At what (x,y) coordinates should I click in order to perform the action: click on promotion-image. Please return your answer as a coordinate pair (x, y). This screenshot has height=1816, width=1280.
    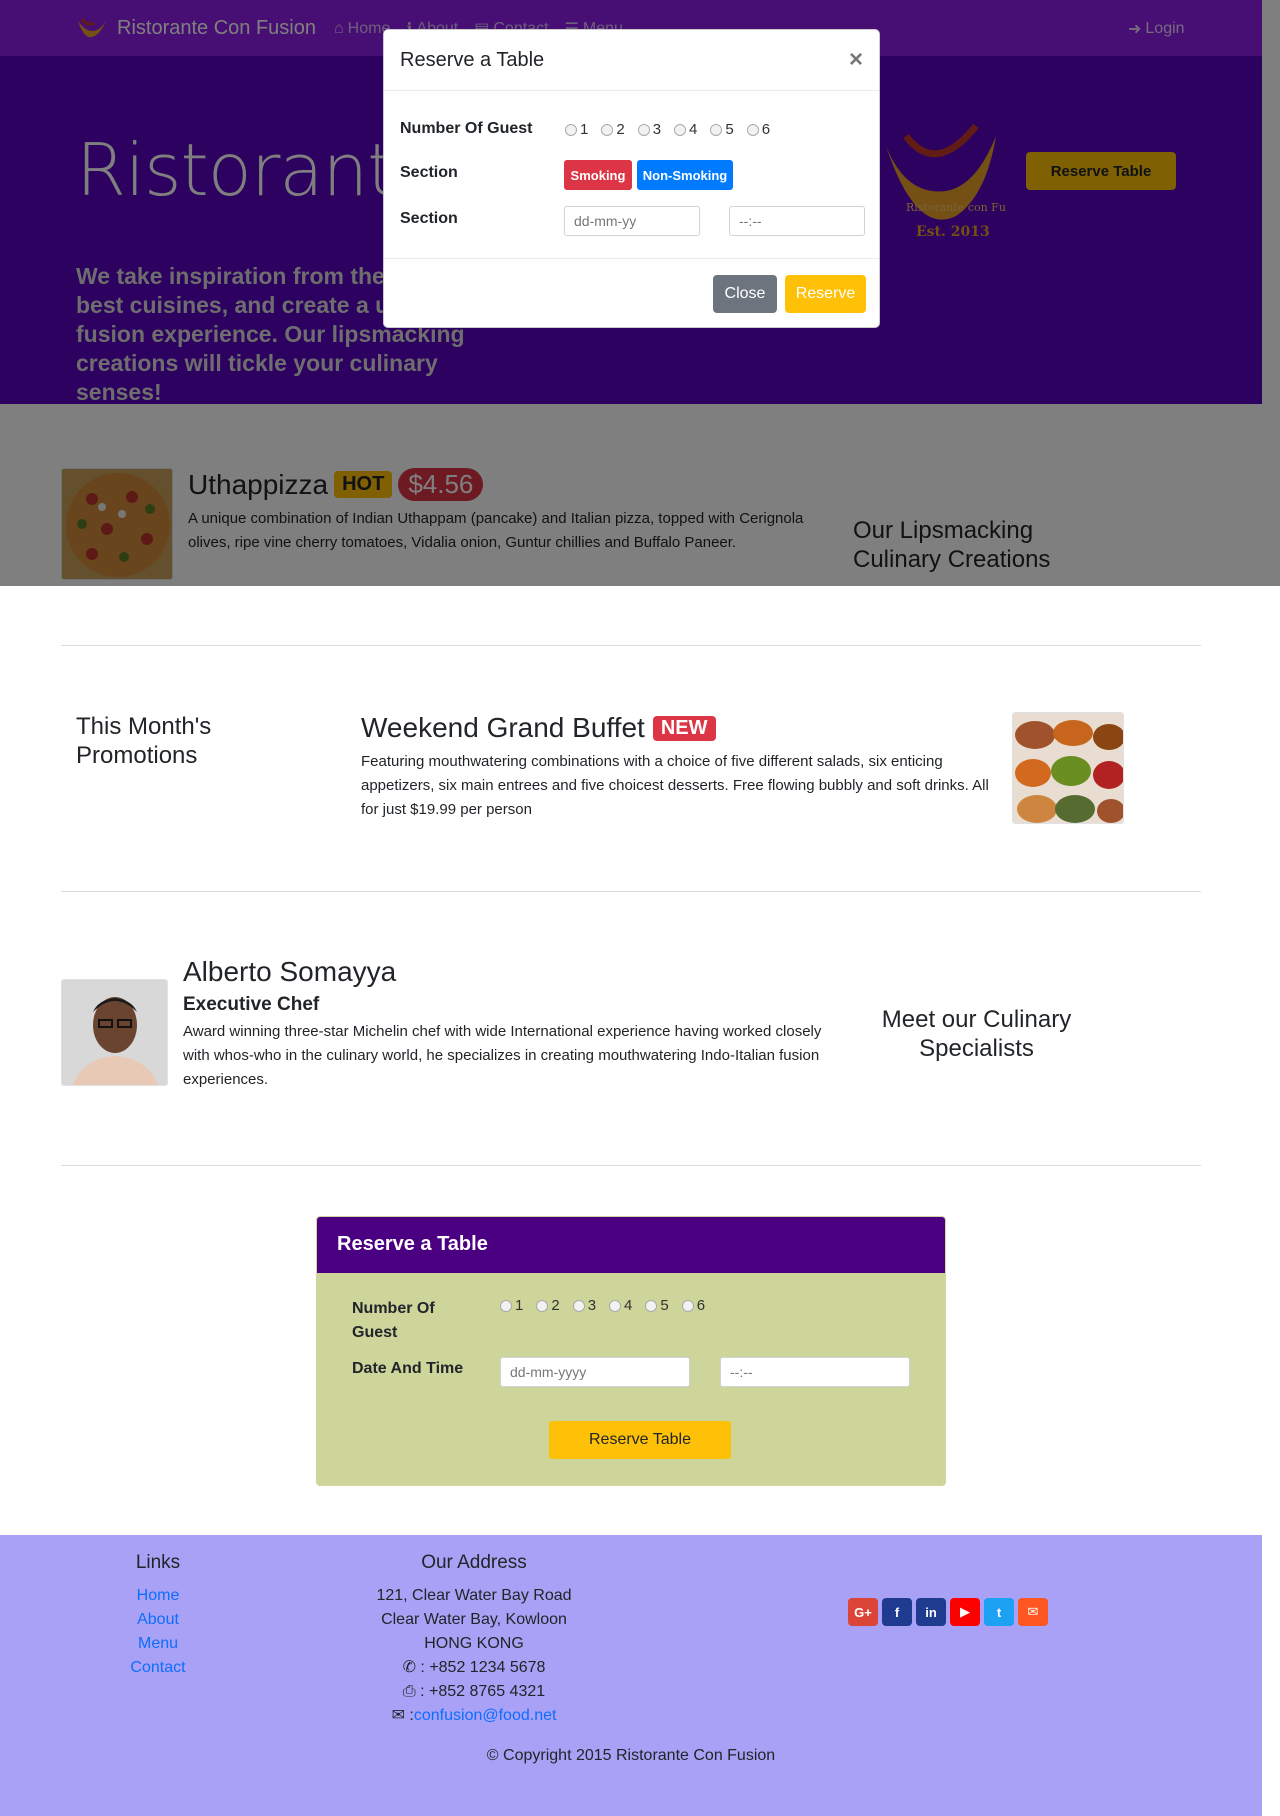
    Looking at the image, I should click on (1068, 768).